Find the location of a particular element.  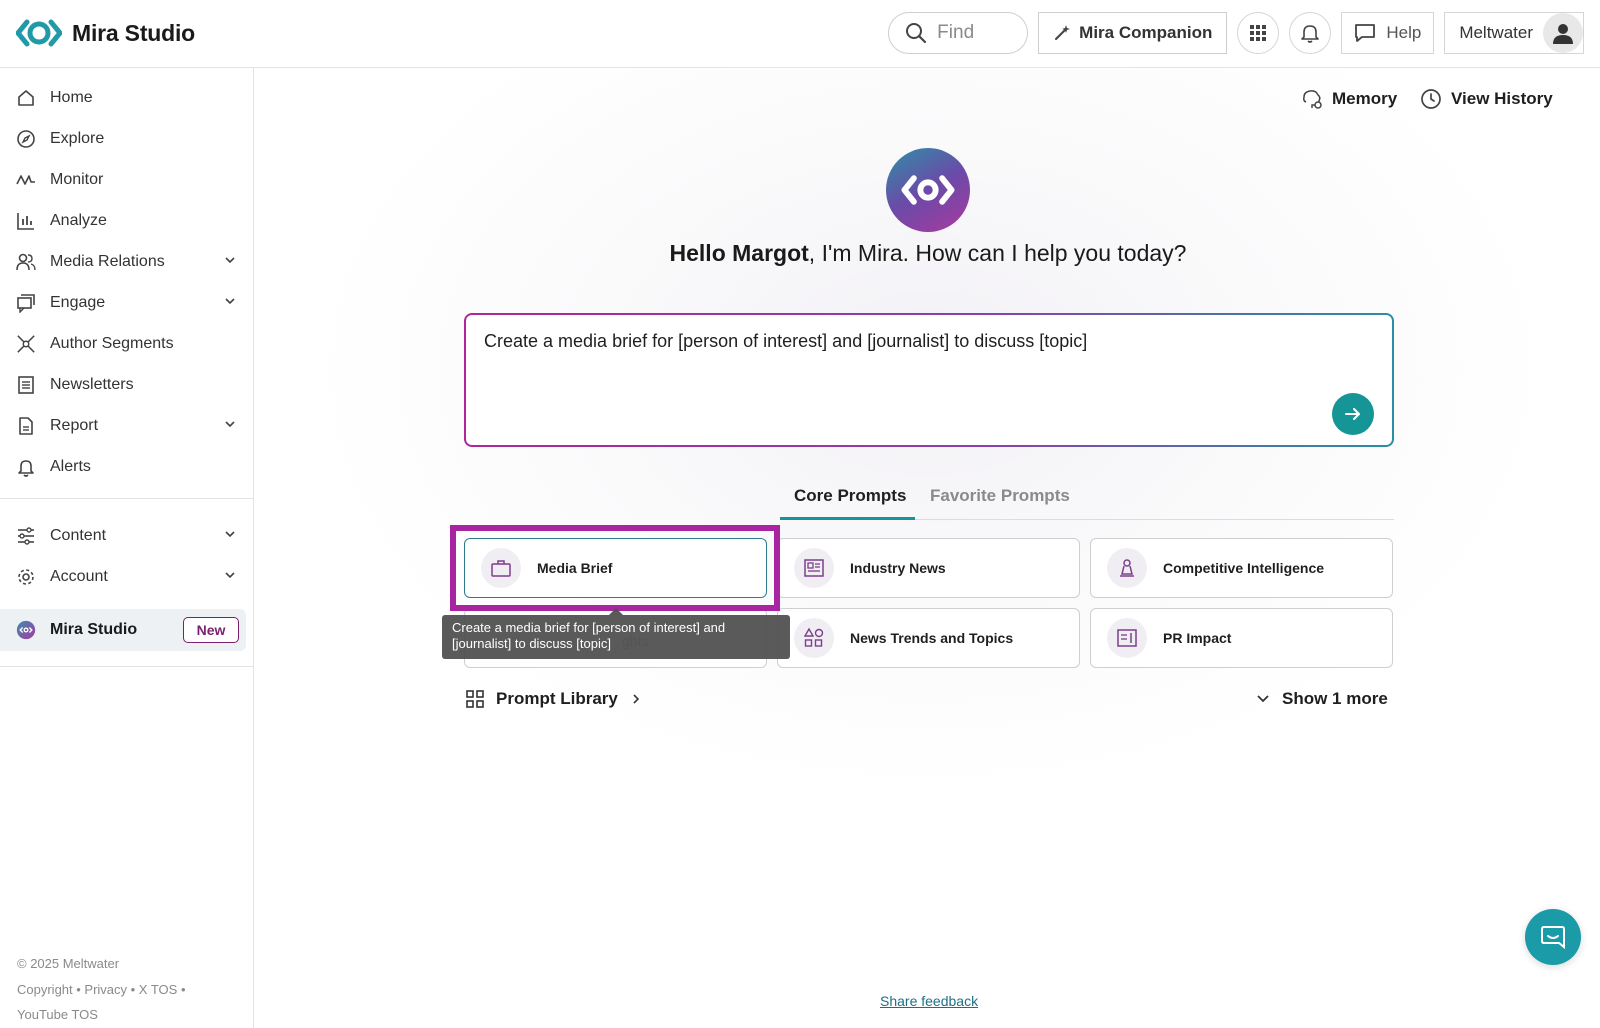

sidebar-item-newsletters: Newsletters is located at coordinates (127, 385).